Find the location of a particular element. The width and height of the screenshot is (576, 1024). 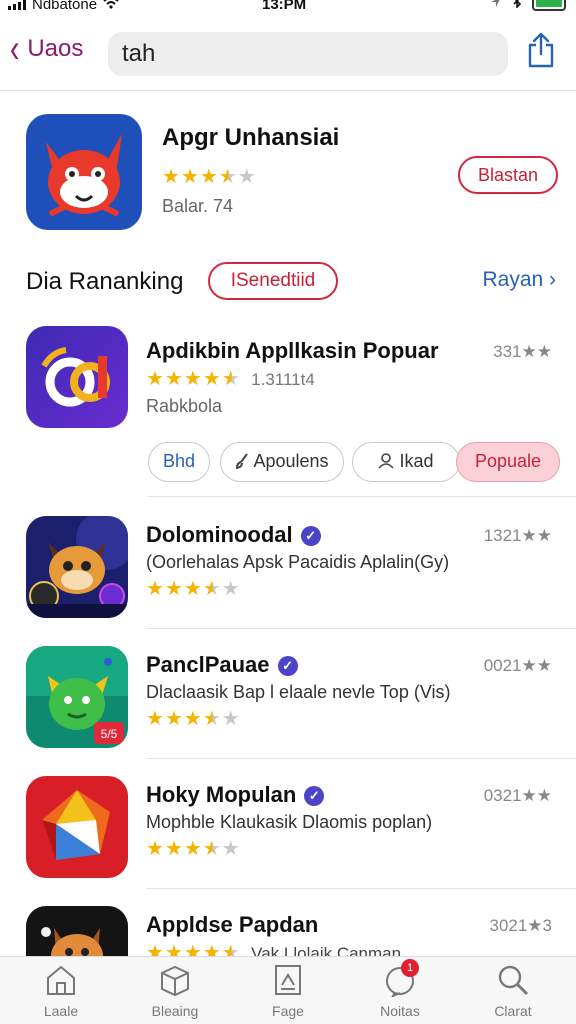

filter-chips: Bhd Apoulens Ikad Popuale is located at coordinates (354, 462).